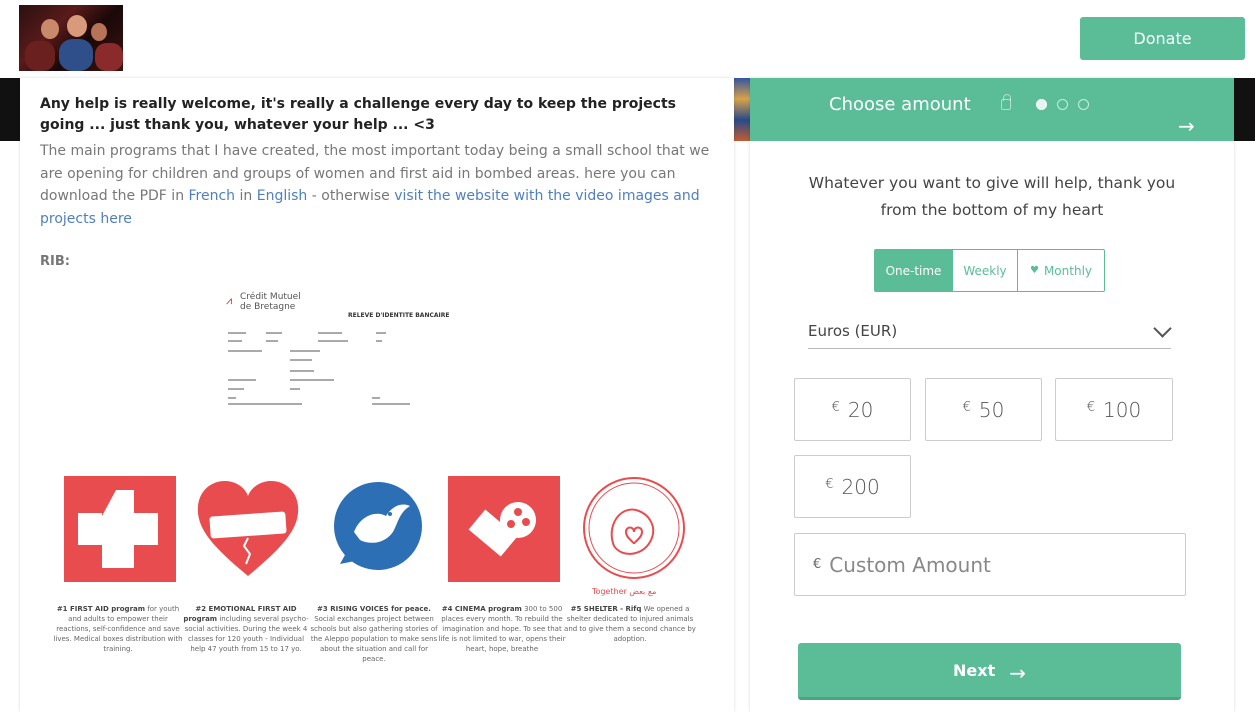  I want to click on rib-title: RELEVE D'IDENTITE BANCAIRE, so click(399, 315).